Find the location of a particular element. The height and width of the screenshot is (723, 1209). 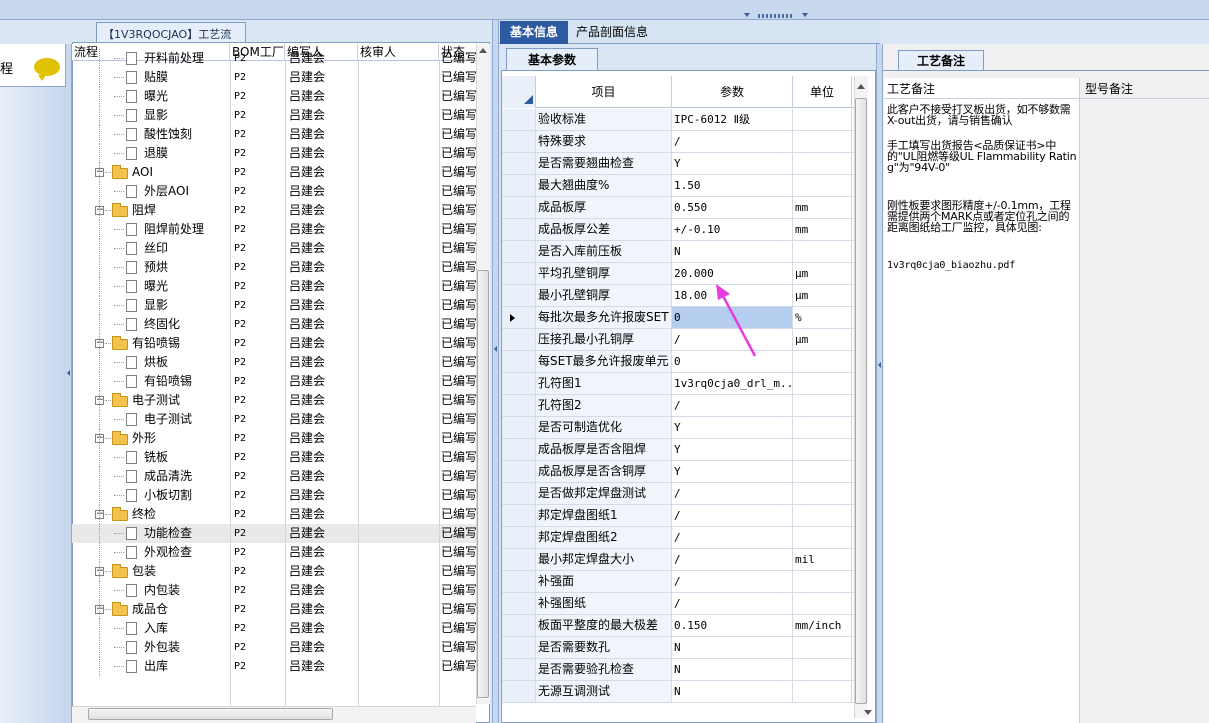

tree-row: 入库 P2 吕建会 已编写 is located at coordinates (274, 628).